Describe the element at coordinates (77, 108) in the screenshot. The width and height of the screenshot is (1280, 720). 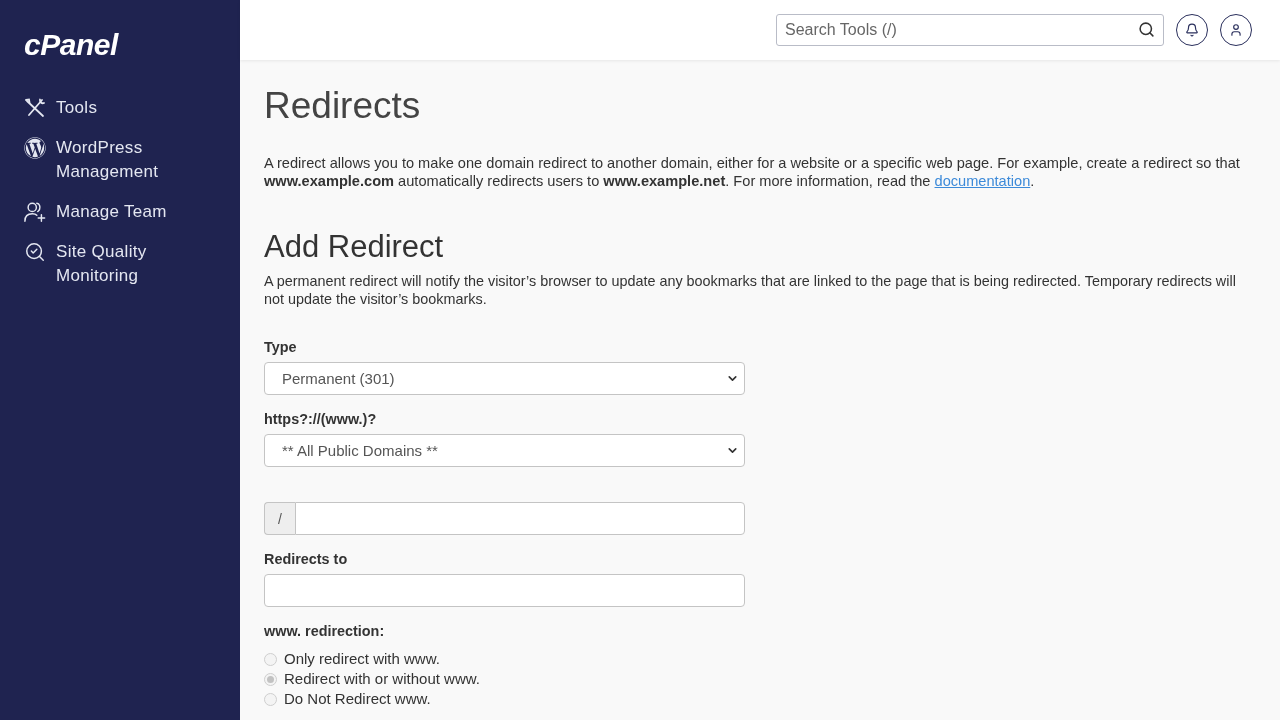
I see `sidebar-item-label: Tools` at that location.